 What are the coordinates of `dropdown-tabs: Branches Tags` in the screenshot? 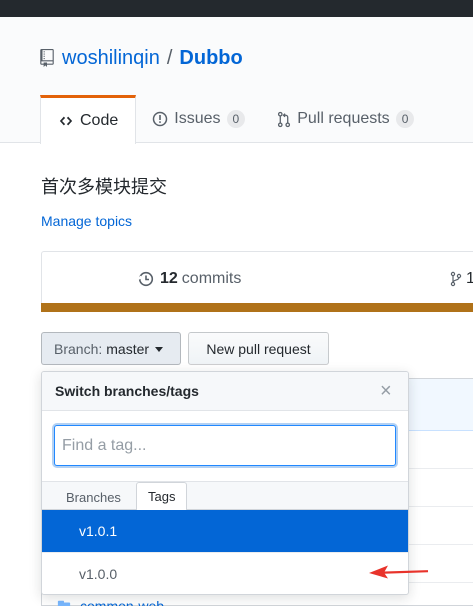 It's located at (225, 496).